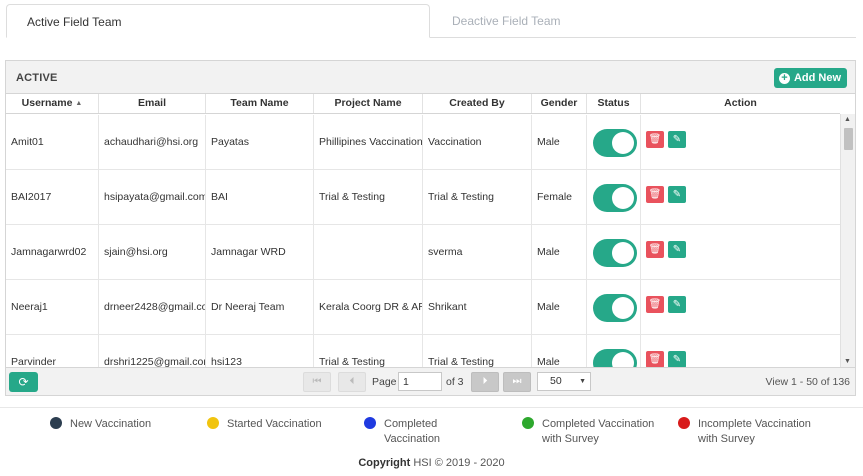 Image resolution: width=863 pixels, height=476 pixels. What do you see at coordinates (52, 142) in the screenshot?
I see `cell-username: Amit01` at bounding box center [52, 142].